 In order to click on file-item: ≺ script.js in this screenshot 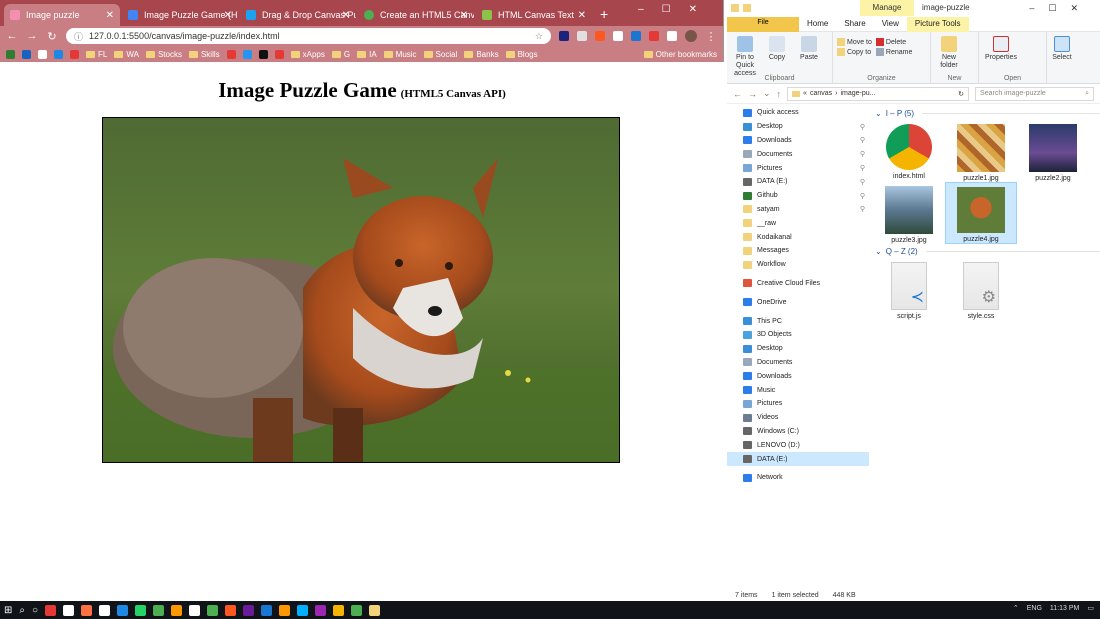, I will do `click(909, 289)`.